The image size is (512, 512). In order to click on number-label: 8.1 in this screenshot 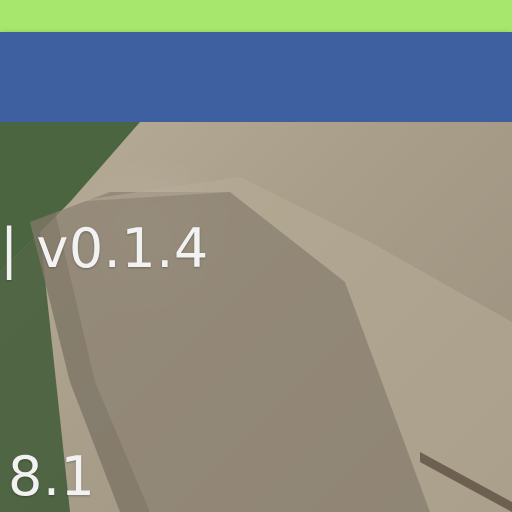, I will do `click(52, 476)`.